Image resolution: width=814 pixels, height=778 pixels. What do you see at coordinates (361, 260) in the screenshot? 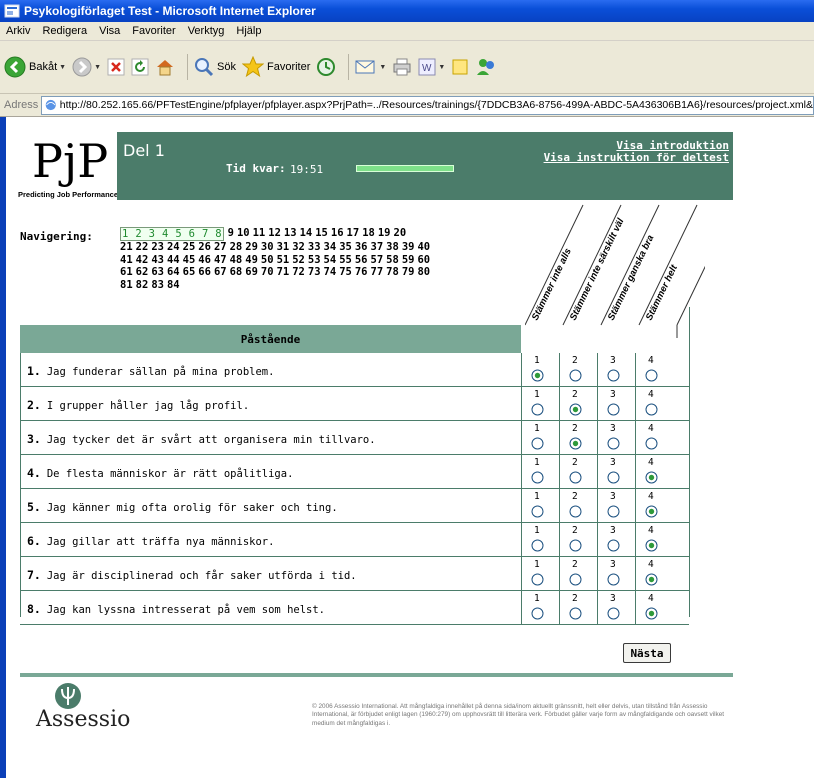
I see `nav-item: 56` at bounding box center [361, 260].